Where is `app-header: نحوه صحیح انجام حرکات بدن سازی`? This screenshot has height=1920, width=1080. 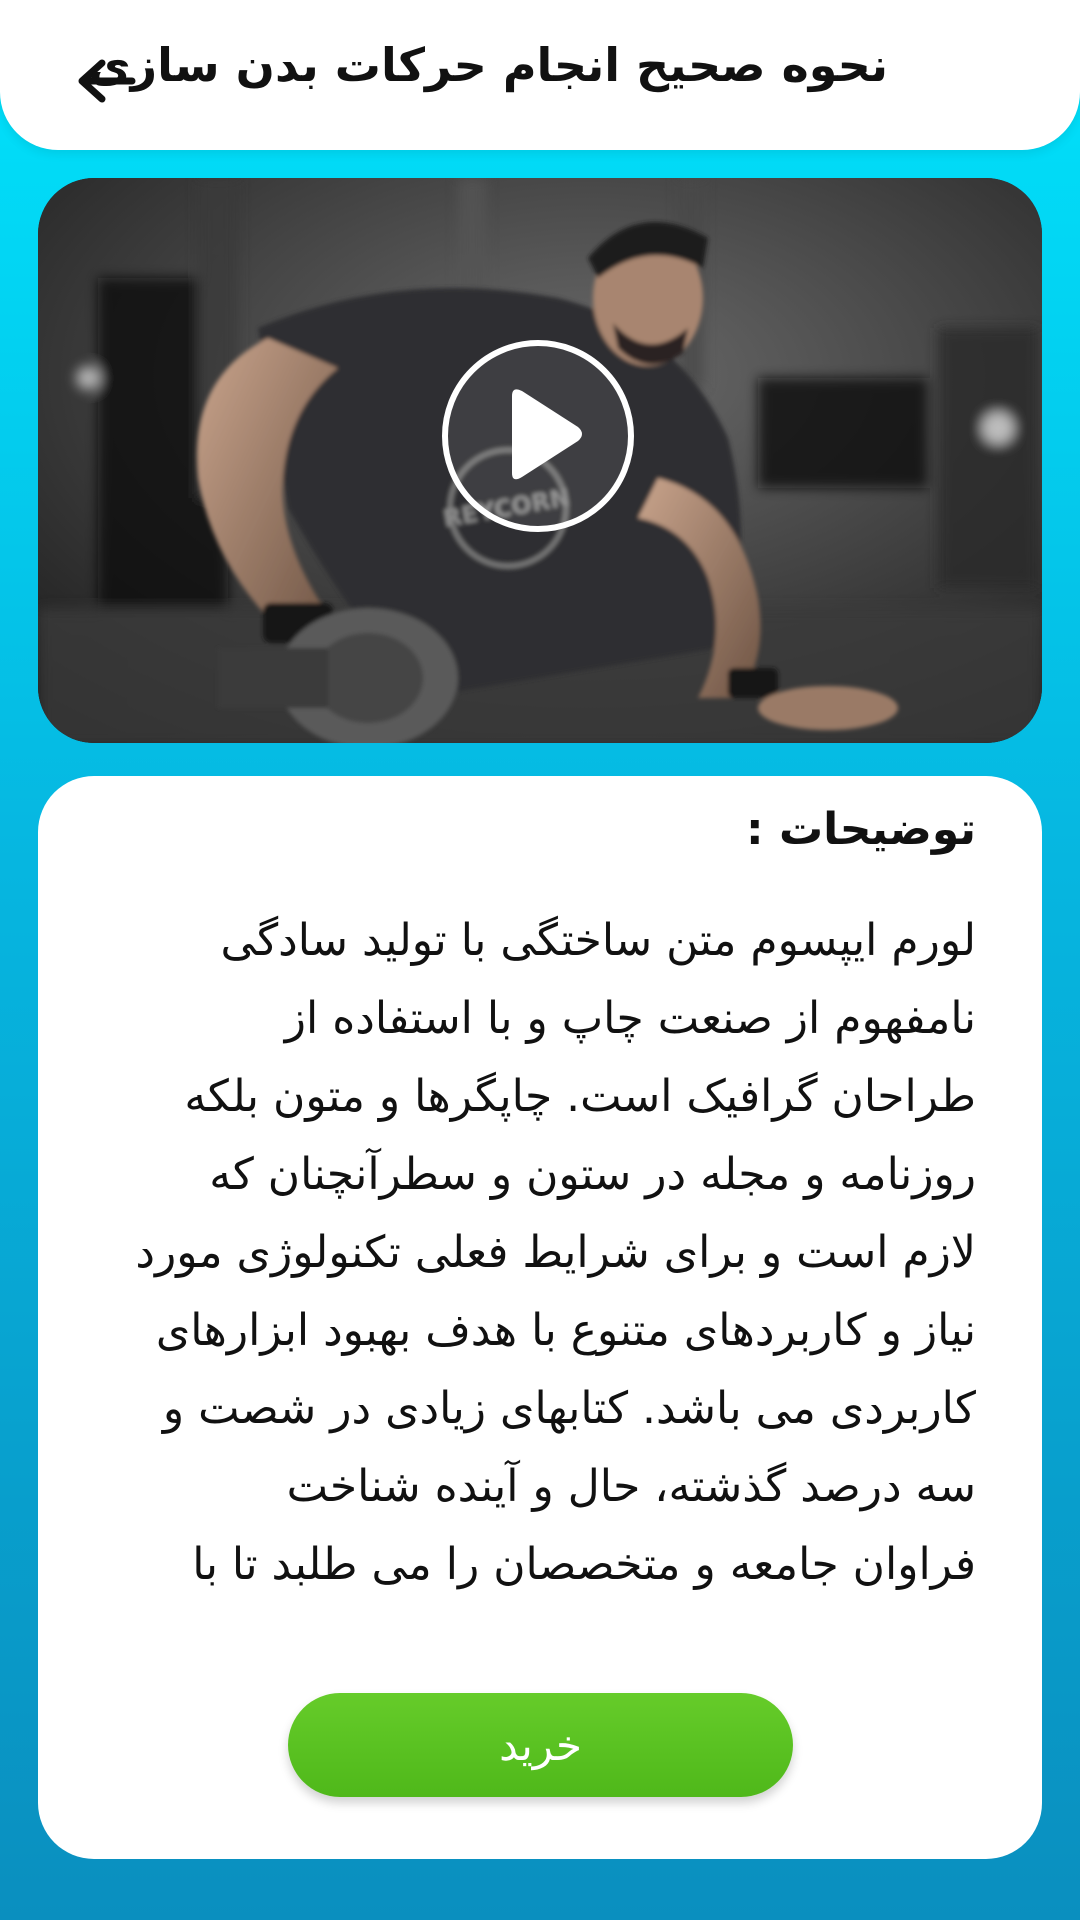
app-header: نحوه صحیح انجام حرکات بدن سازی is located at coordinates (540, 75).